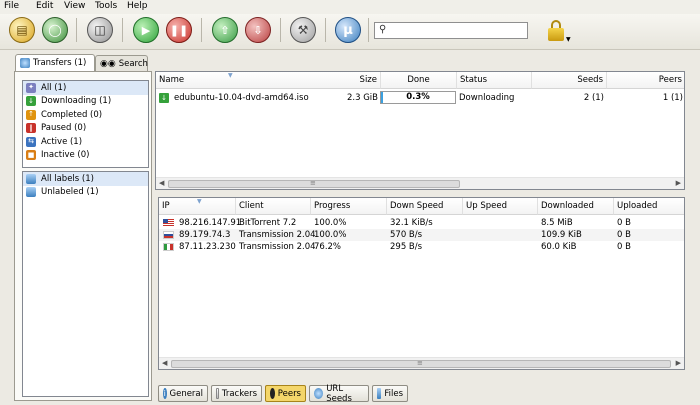 The width and height of the screenshot is (700, 405). Describe the element at coordinates (356, 80) in the screenshot. I see `column-size: Size` at that location.